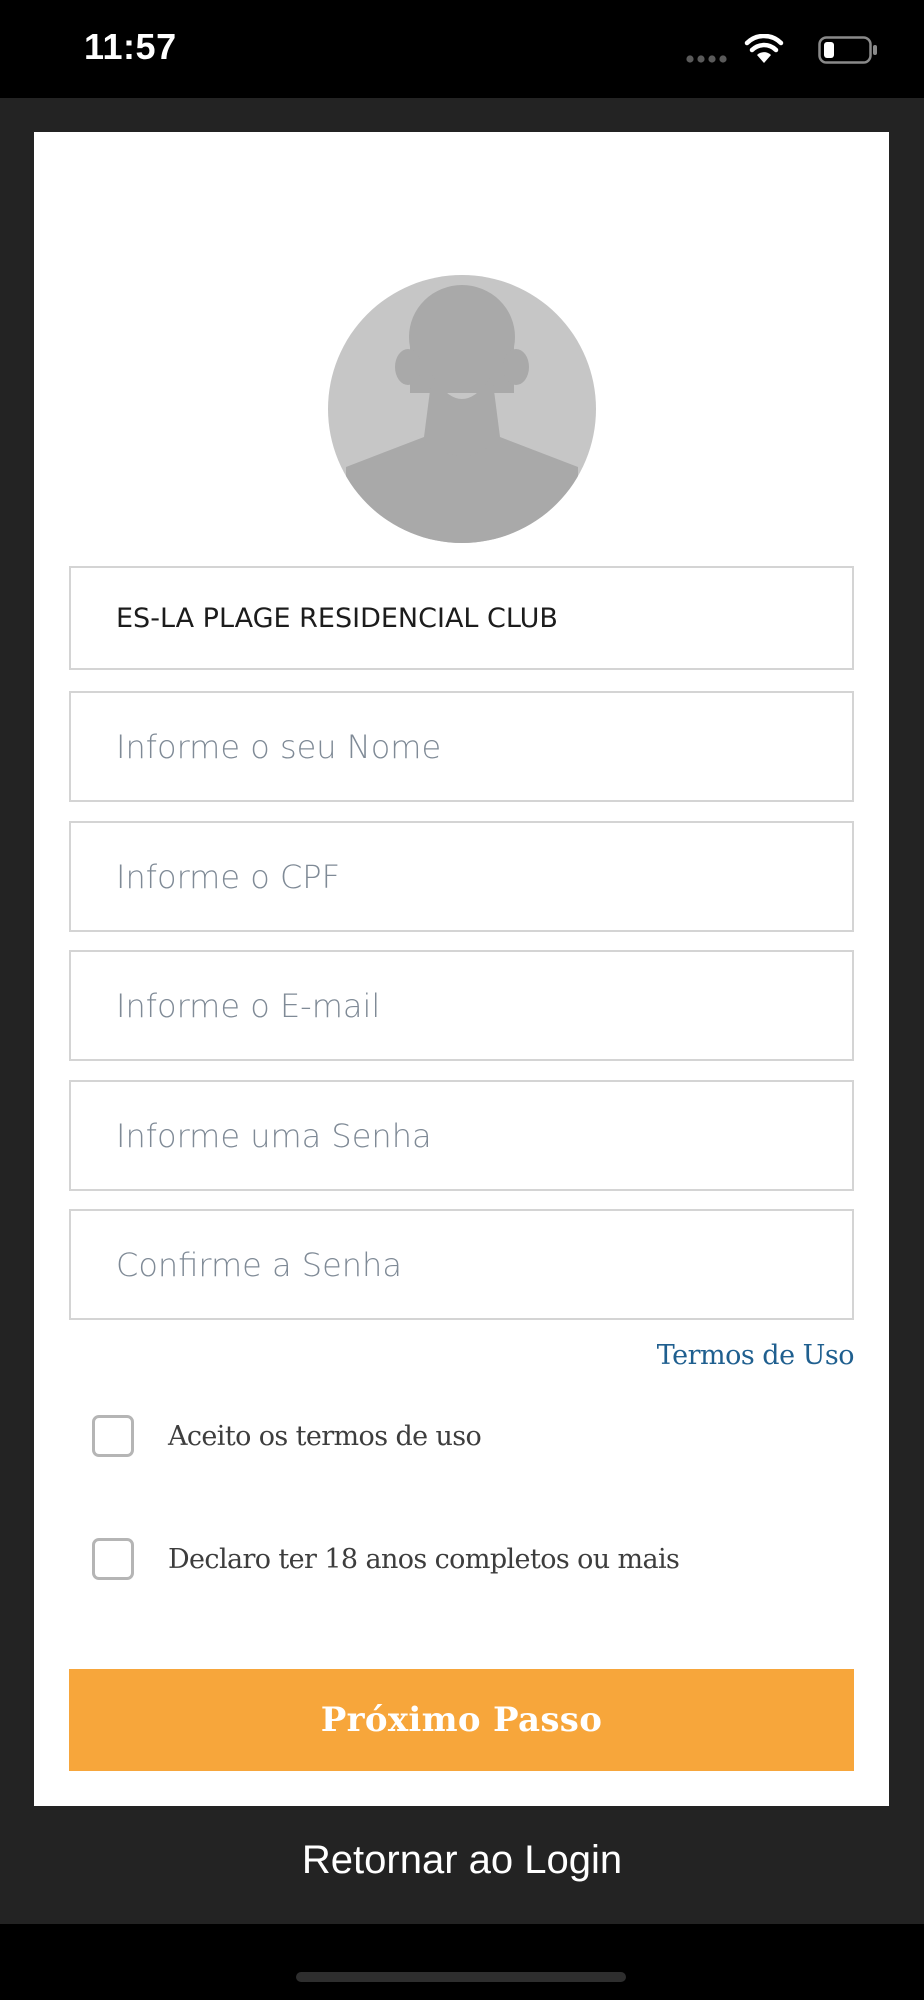  I want to click on back-to-login-link: Retornar ao Login, so click(462, 1860).